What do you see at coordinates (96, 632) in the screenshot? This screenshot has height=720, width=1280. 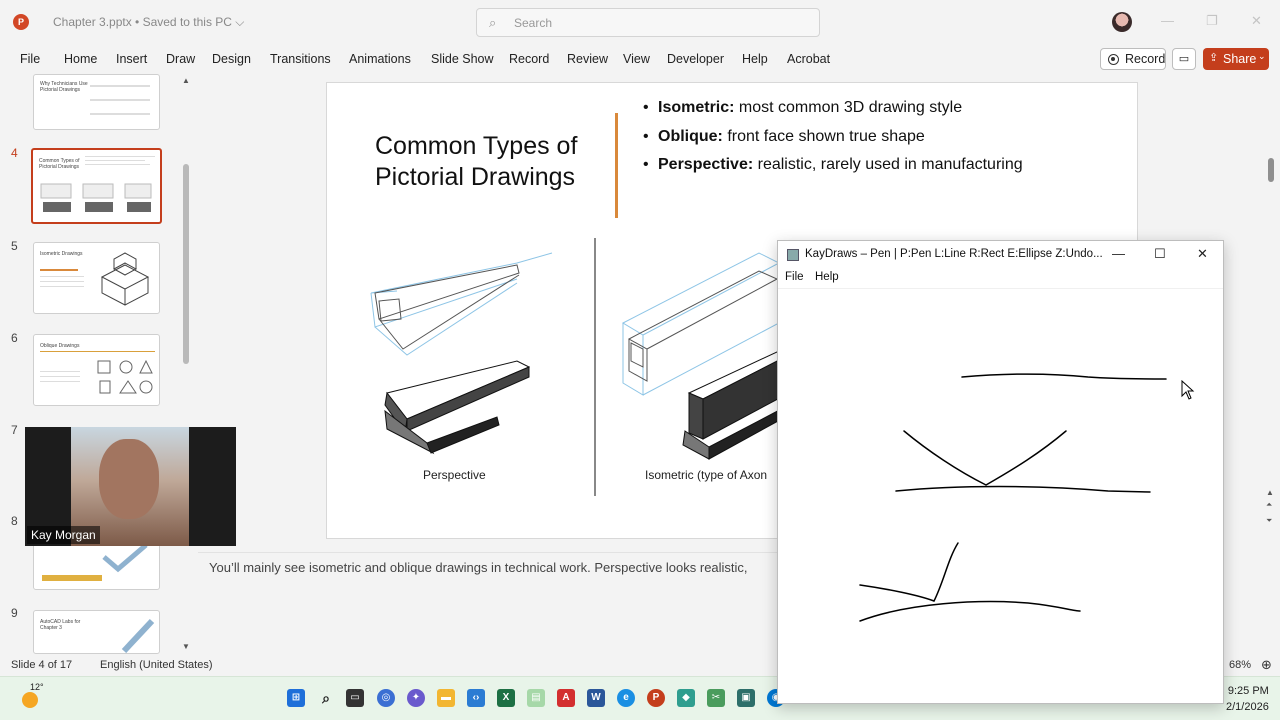 I see `slide-thumbnail-9: AutoCAD Labs for Chapter 3` at bounding box center [96, 632].